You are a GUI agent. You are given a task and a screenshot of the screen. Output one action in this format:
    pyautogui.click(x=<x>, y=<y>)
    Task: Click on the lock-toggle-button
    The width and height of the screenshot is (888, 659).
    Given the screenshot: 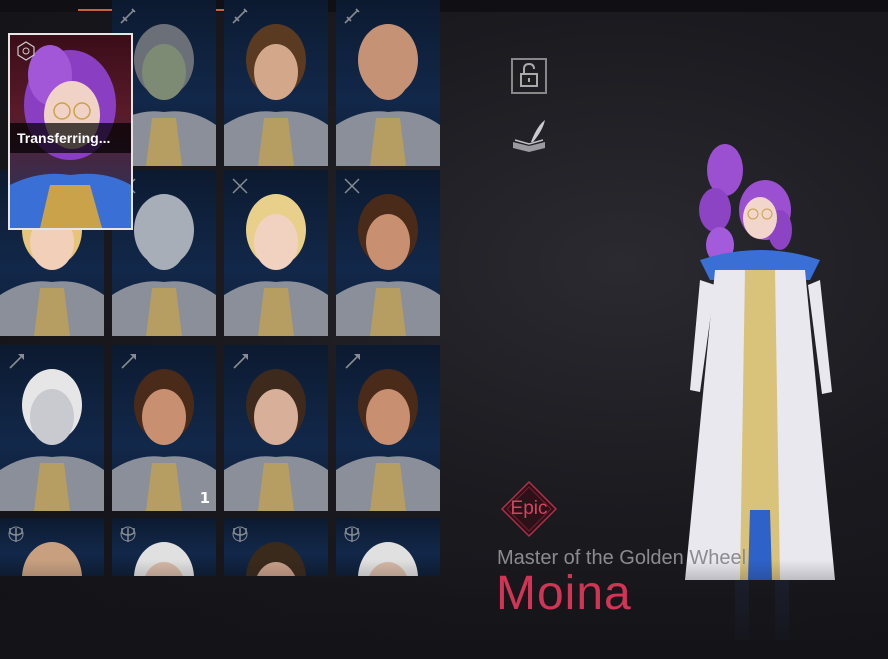 What is the action you would take?
    pyautogui.click(x=529, y=76)
    